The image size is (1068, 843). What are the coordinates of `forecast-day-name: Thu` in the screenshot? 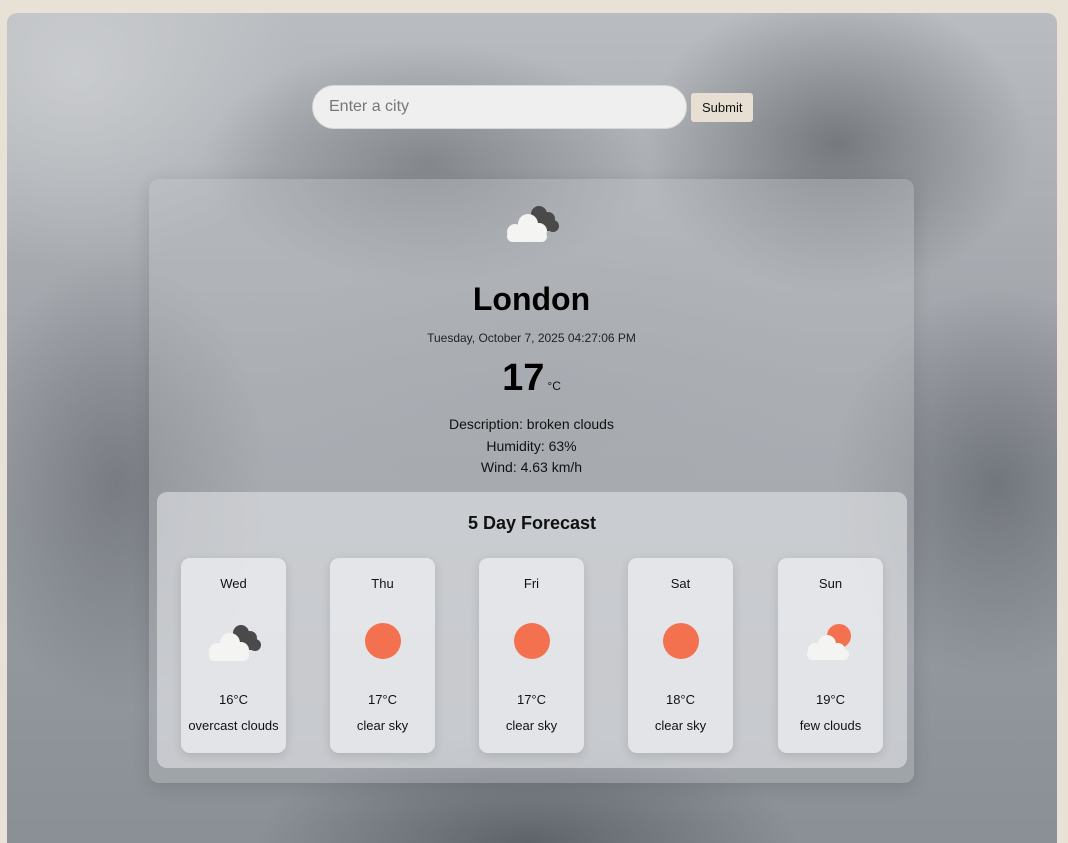 It's located at (382, 583).